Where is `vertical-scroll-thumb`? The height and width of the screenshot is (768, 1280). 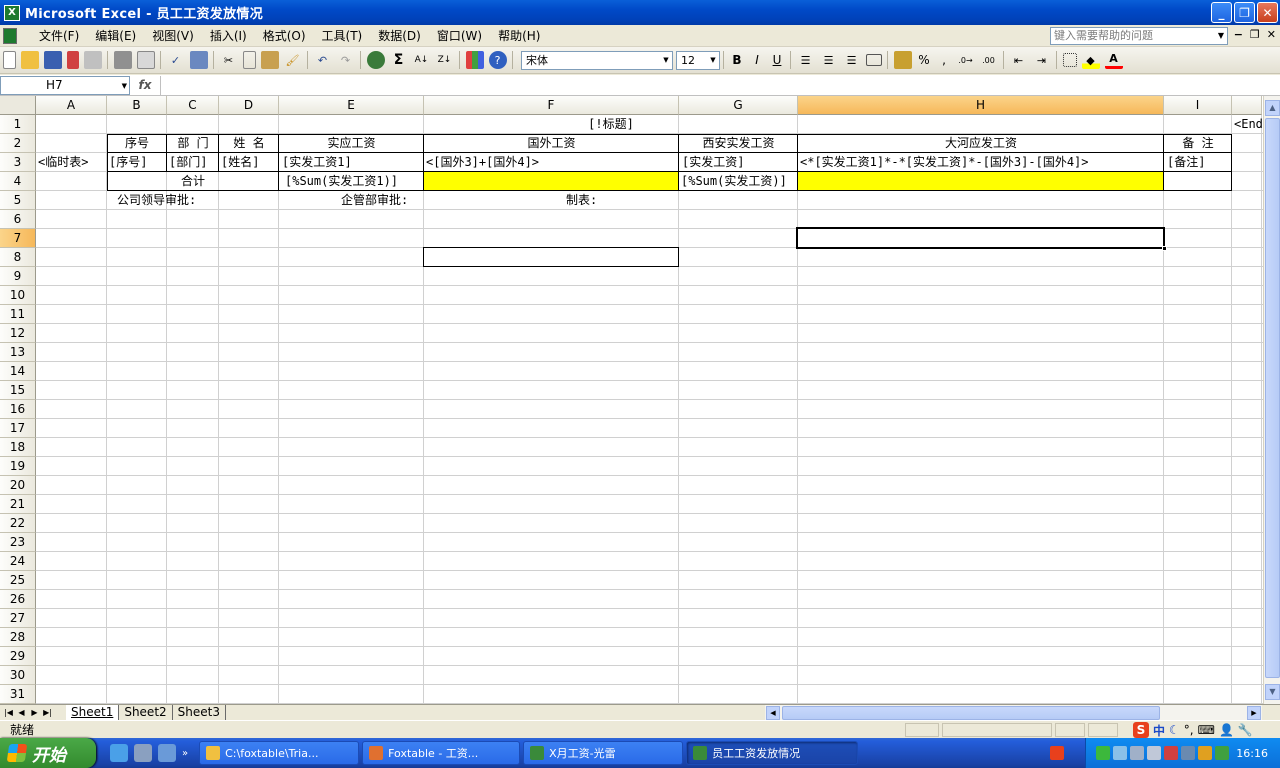 vertical-scroll-thumb is located at coordinates (1272, 398).